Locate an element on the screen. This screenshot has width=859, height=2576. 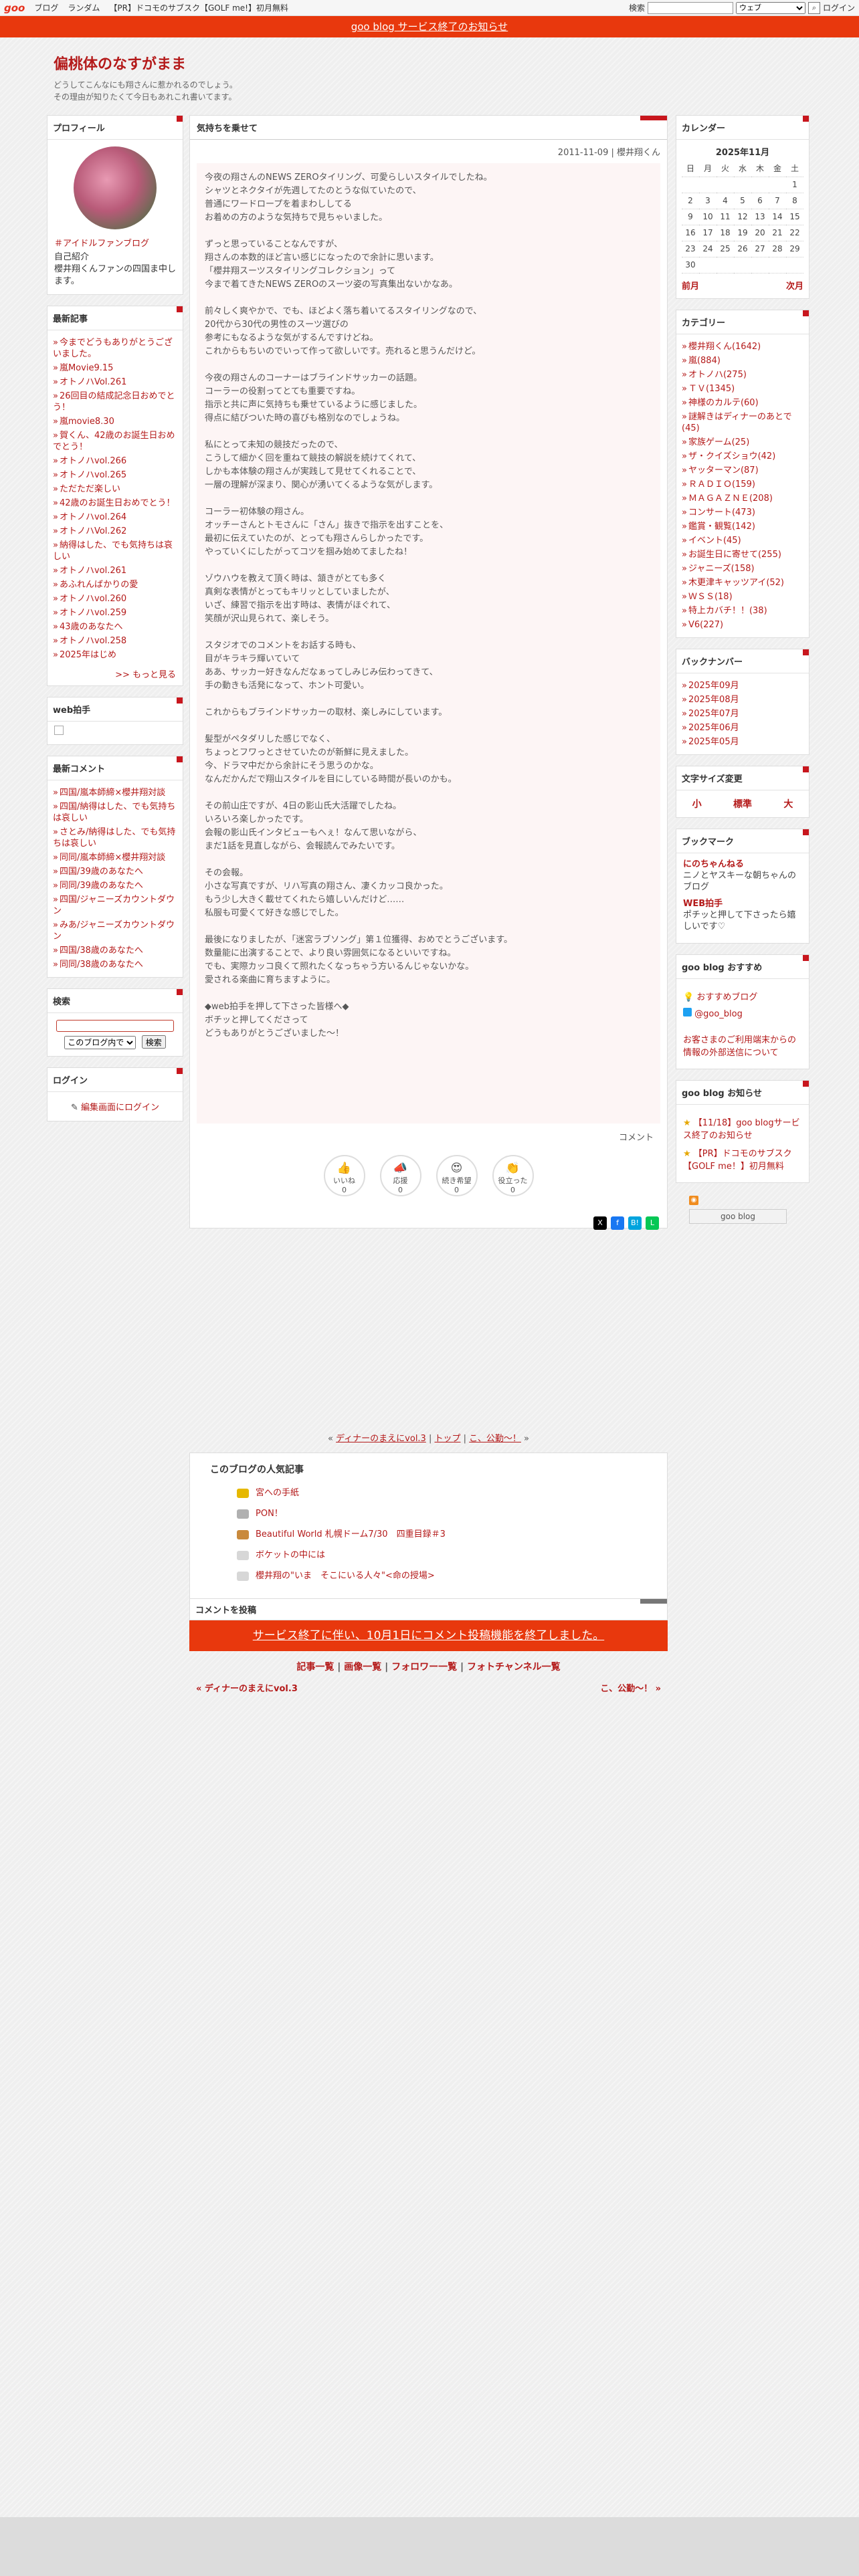
backnumber-item-link: 2025年07月 is located at coordinates (713, 714).